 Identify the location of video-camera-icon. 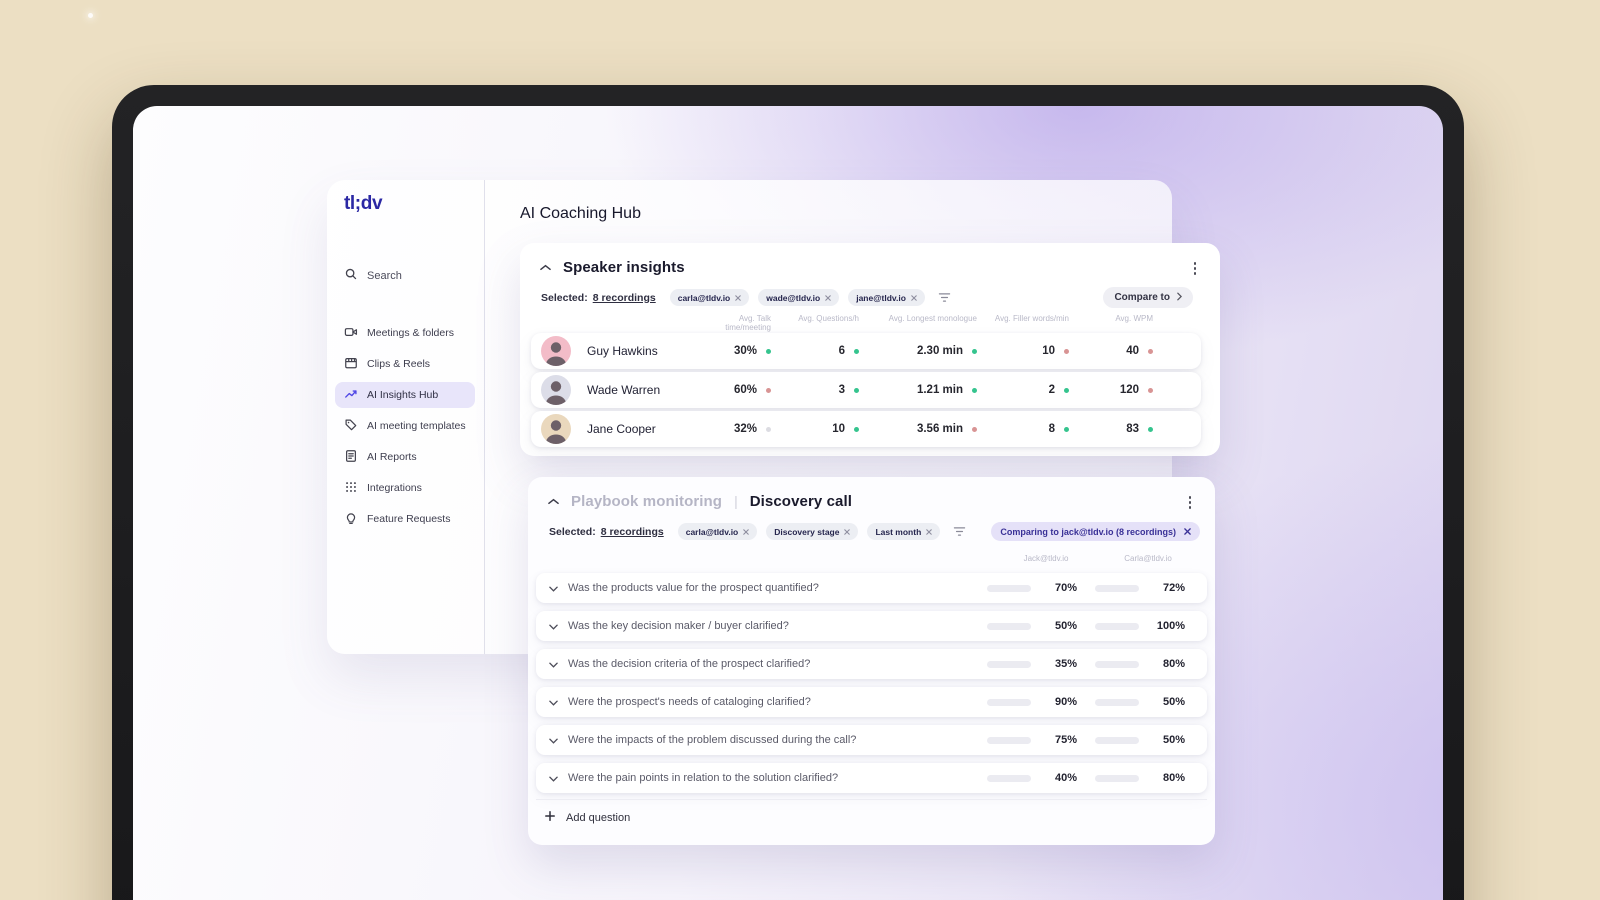
(351, 333).